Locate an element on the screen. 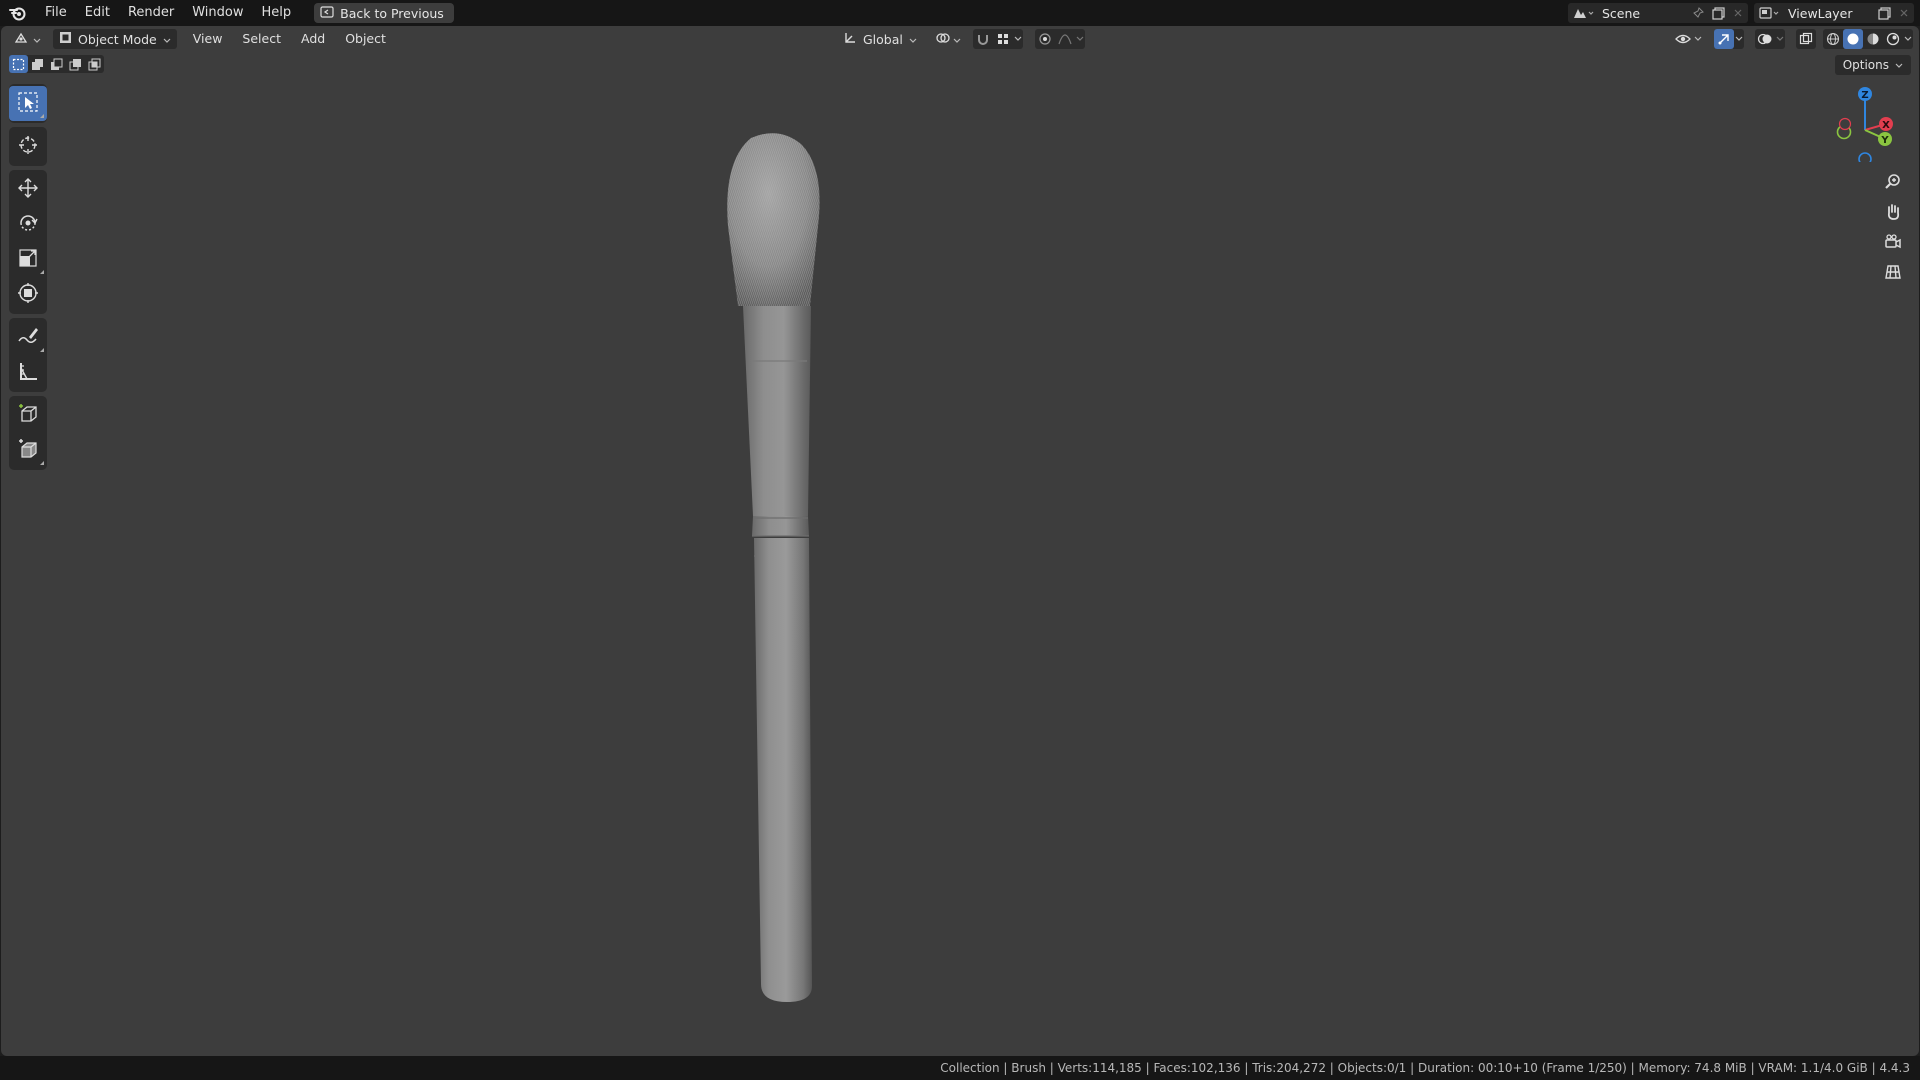  transform-tool is located at coordinates (28, 294).